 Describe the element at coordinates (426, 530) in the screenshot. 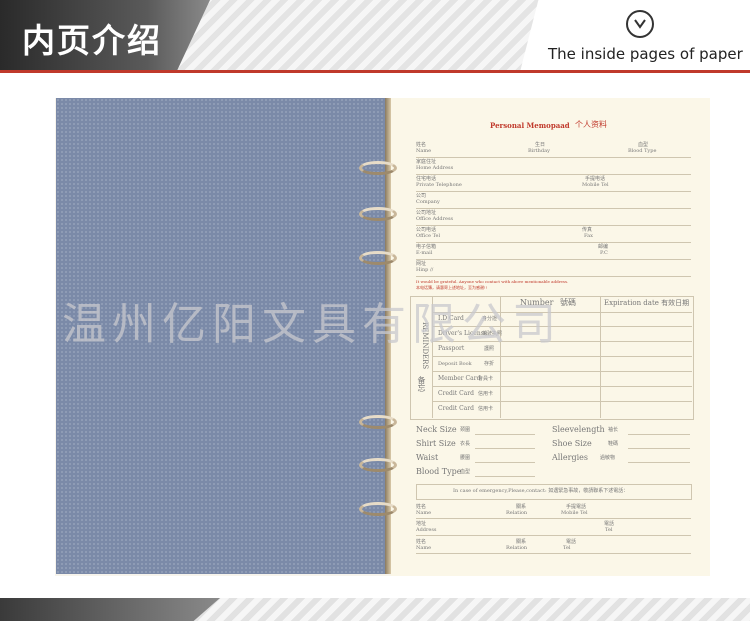

I see `em-address: Address` at that location.